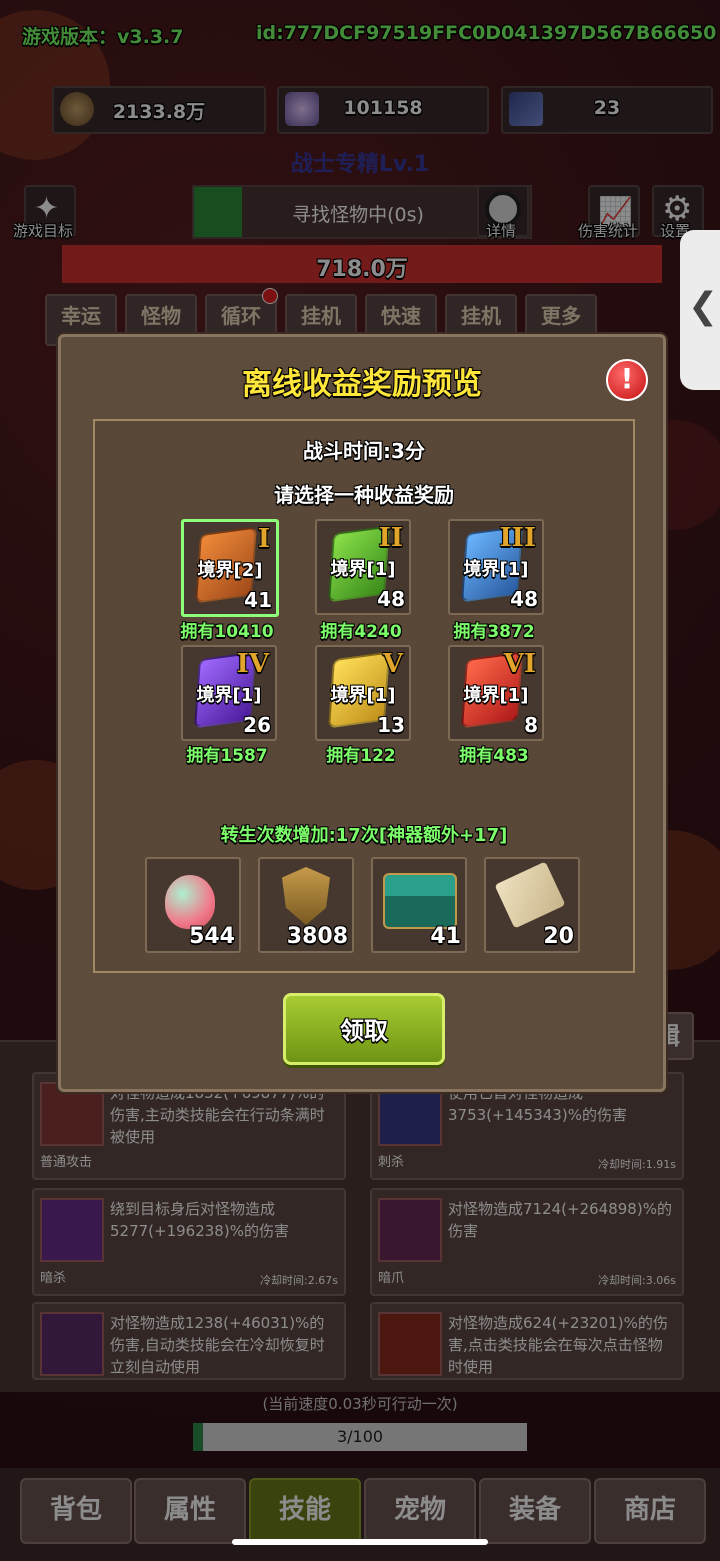 This screenshot has height=1561, width=720. I want to click on reward-count: 20, so click(558, 936).